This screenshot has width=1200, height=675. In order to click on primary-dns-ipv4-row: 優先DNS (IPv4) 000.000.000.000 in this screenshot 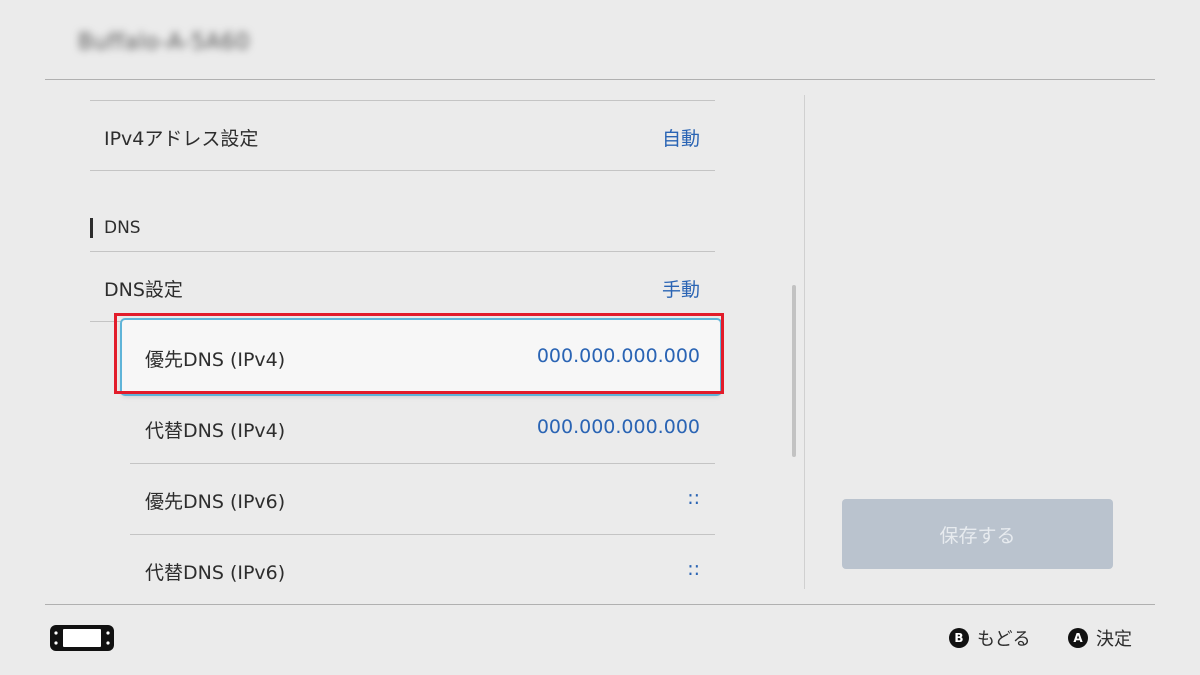, I will do `click(421, 357)`.